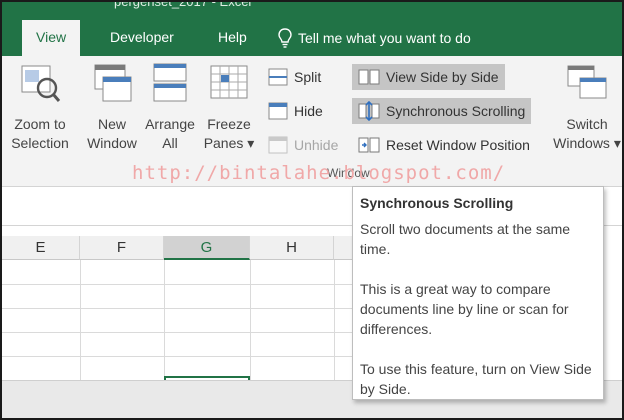 The height and width of the screenshot is (420, 624). Describe the element at coordinates (319, 173) in the screenshot. I see `watermark: http://bintalahe.blogspot.com/` at that location.